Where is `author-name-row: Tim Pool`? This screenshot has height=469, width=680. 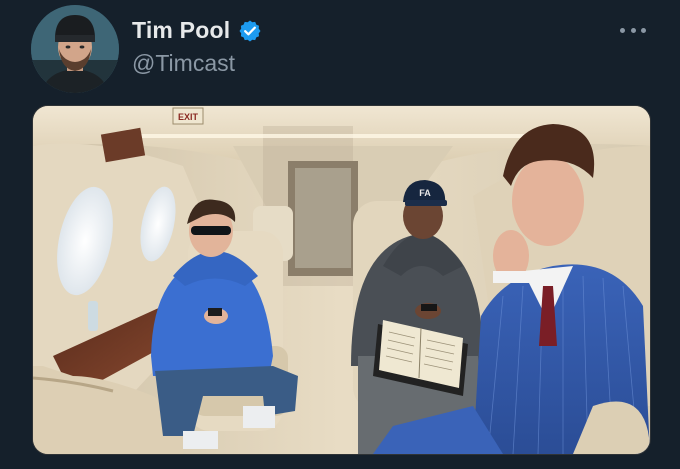 author-name-row: Tim Pool is located at coordinates (197, 30).